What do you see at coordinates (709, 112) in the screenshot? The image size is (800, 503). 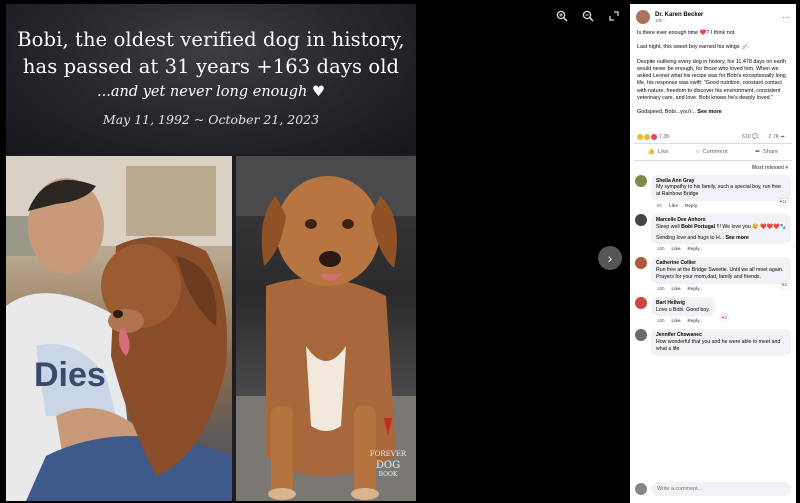 I see `see-more-link: See more` at bounding box center [709, 112].